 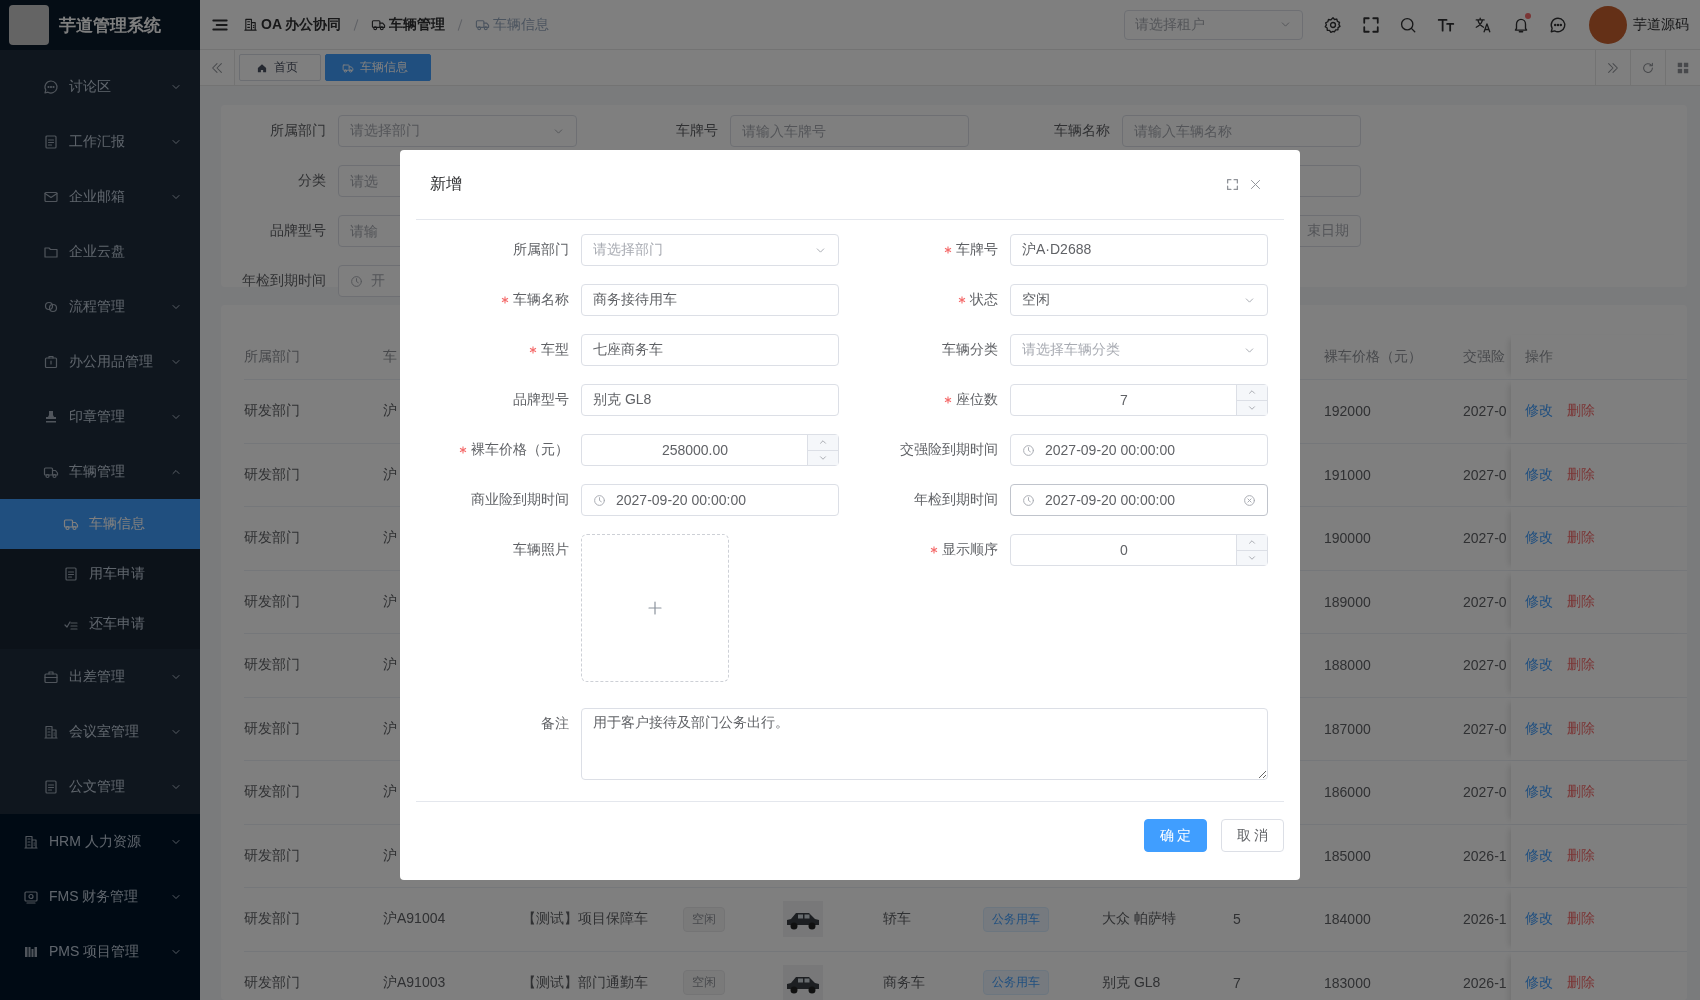 I want to click on sidebar-item: 办公用品管理, so click(x=100, y=361).